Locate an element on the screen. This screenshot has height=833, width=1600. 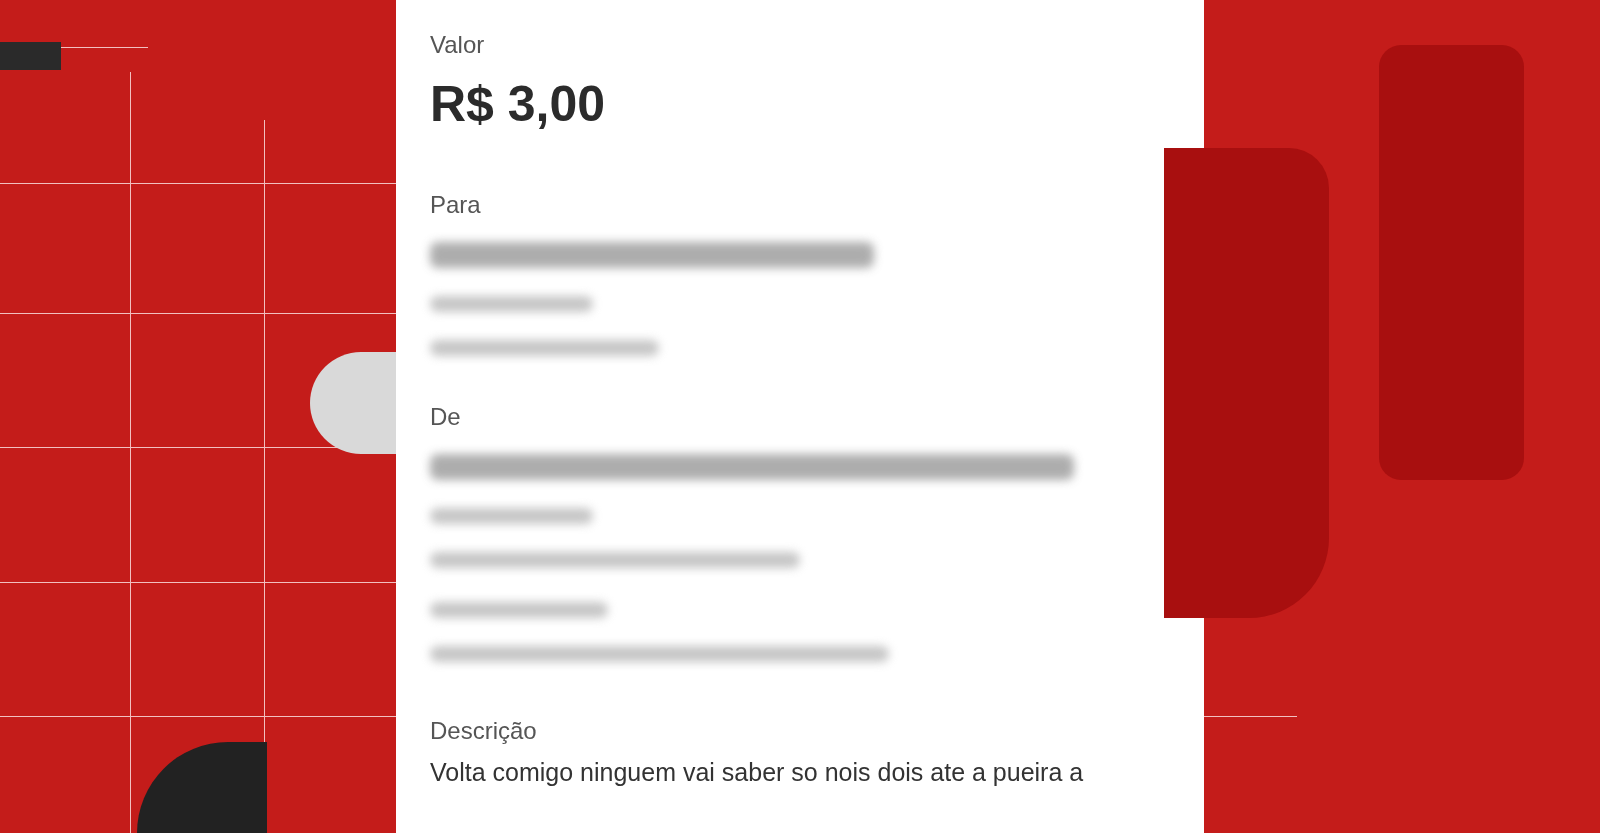
field-label: Para is located at coordinates (456, 205).